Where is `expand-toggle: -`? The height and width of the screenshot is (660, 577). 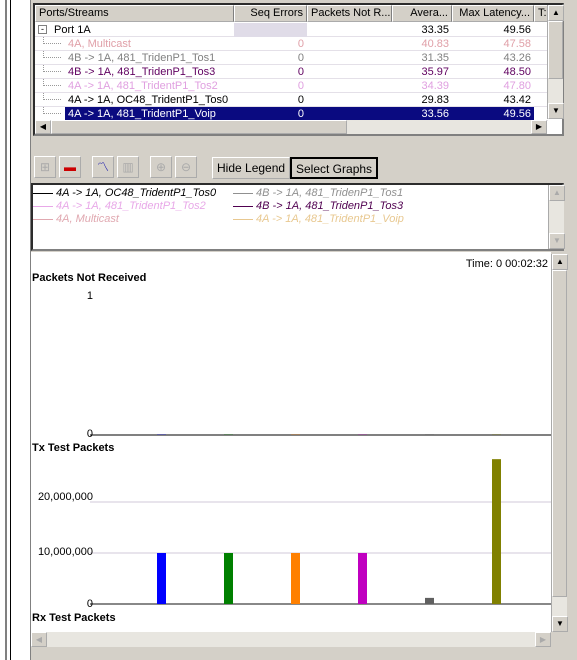 expand-toggle: - is located at coordinates (42, 29).